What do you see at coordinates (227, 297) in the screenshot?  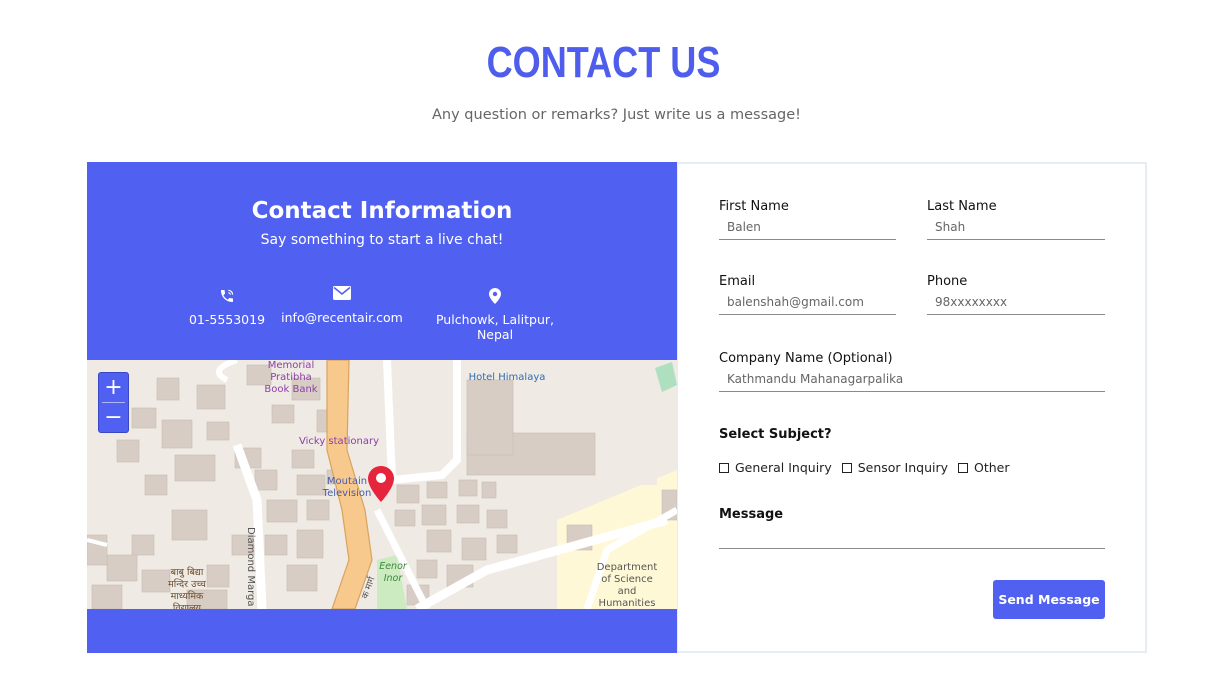 I see `phone-icon` at bounding box center [227, 297].